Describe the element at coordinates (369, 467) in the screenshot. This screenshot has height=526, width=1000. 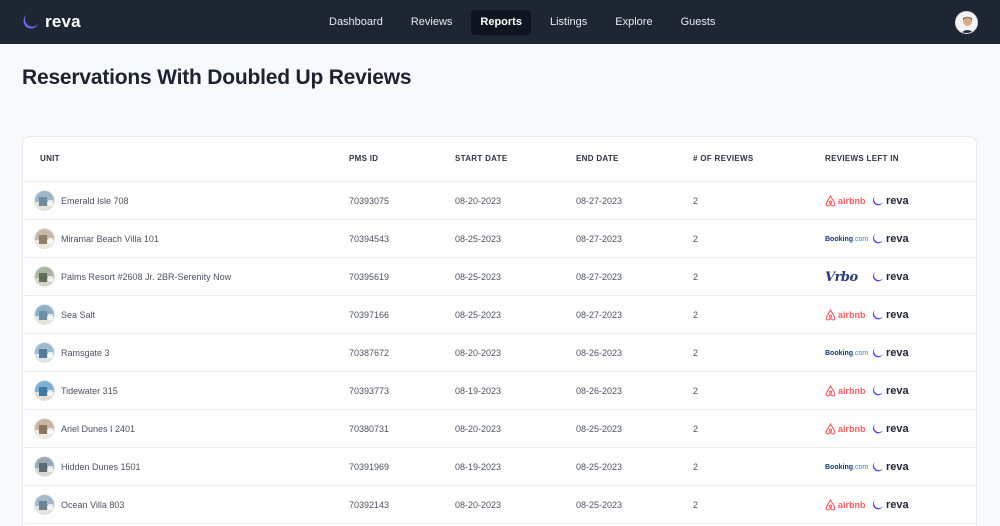
I see `pms-id: 70391969` at that location.